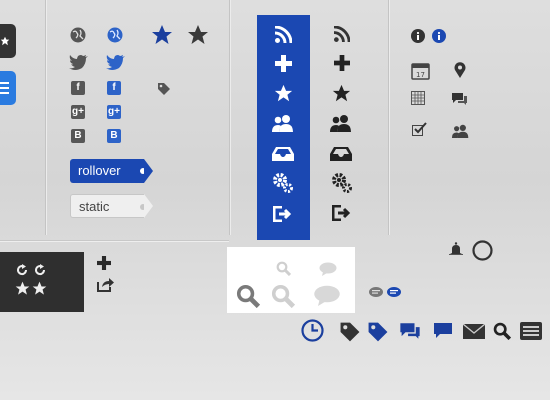 The width and height of the screenshot is (550, 400). I want to click on map-pin-icon, so click(460, 70).